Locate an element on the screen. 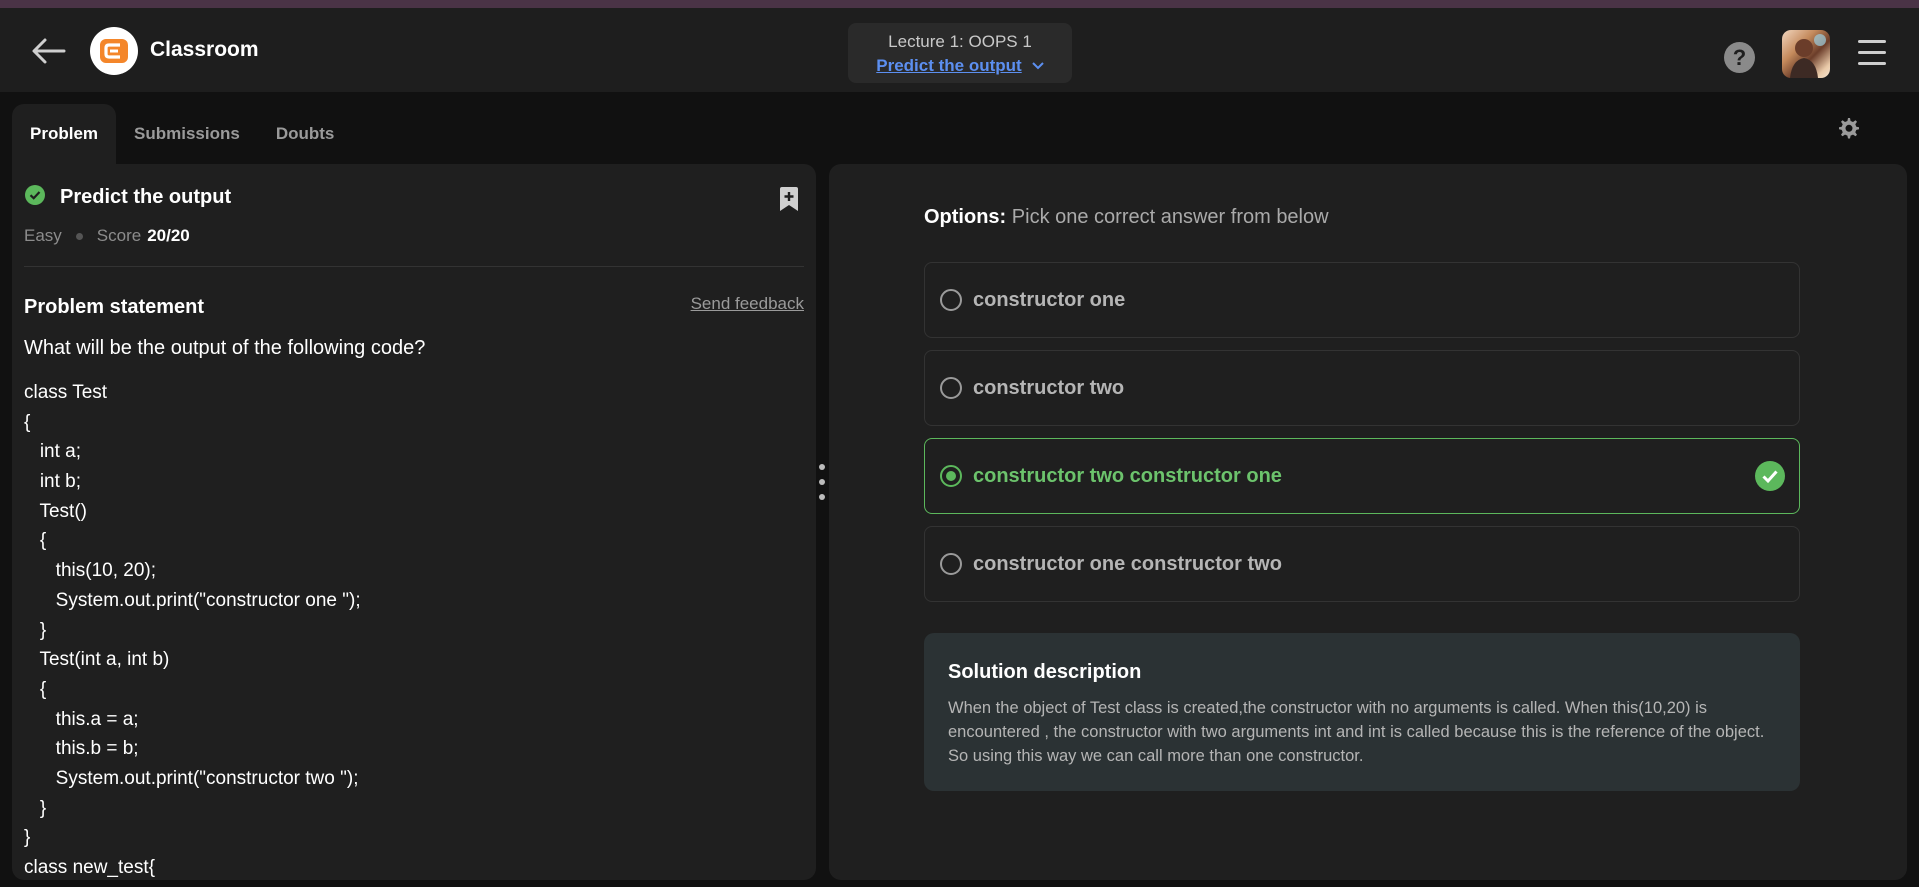 Image resolution: width=1919 pixels, height=887 pixels. tab-bar: Problem Submissions Doubts is located at coordinates (182, 134).